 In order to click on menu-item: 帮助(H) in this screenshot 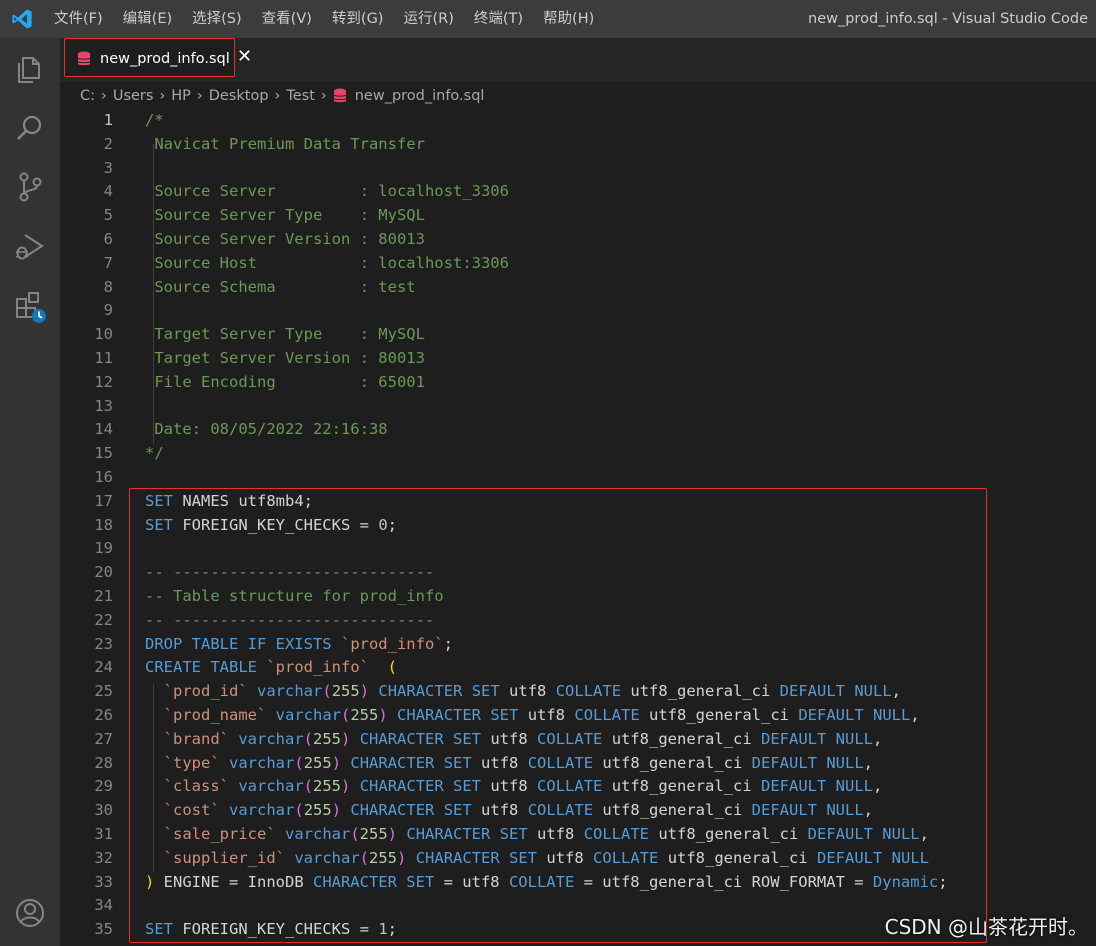, I will do `click(568, 19)`.